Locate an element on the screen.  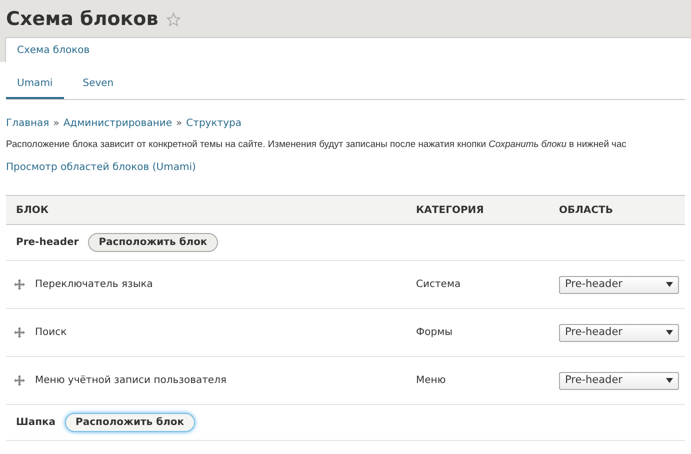
column-header: КАТЕГОРИЯ is located at coordinates (450, 211).